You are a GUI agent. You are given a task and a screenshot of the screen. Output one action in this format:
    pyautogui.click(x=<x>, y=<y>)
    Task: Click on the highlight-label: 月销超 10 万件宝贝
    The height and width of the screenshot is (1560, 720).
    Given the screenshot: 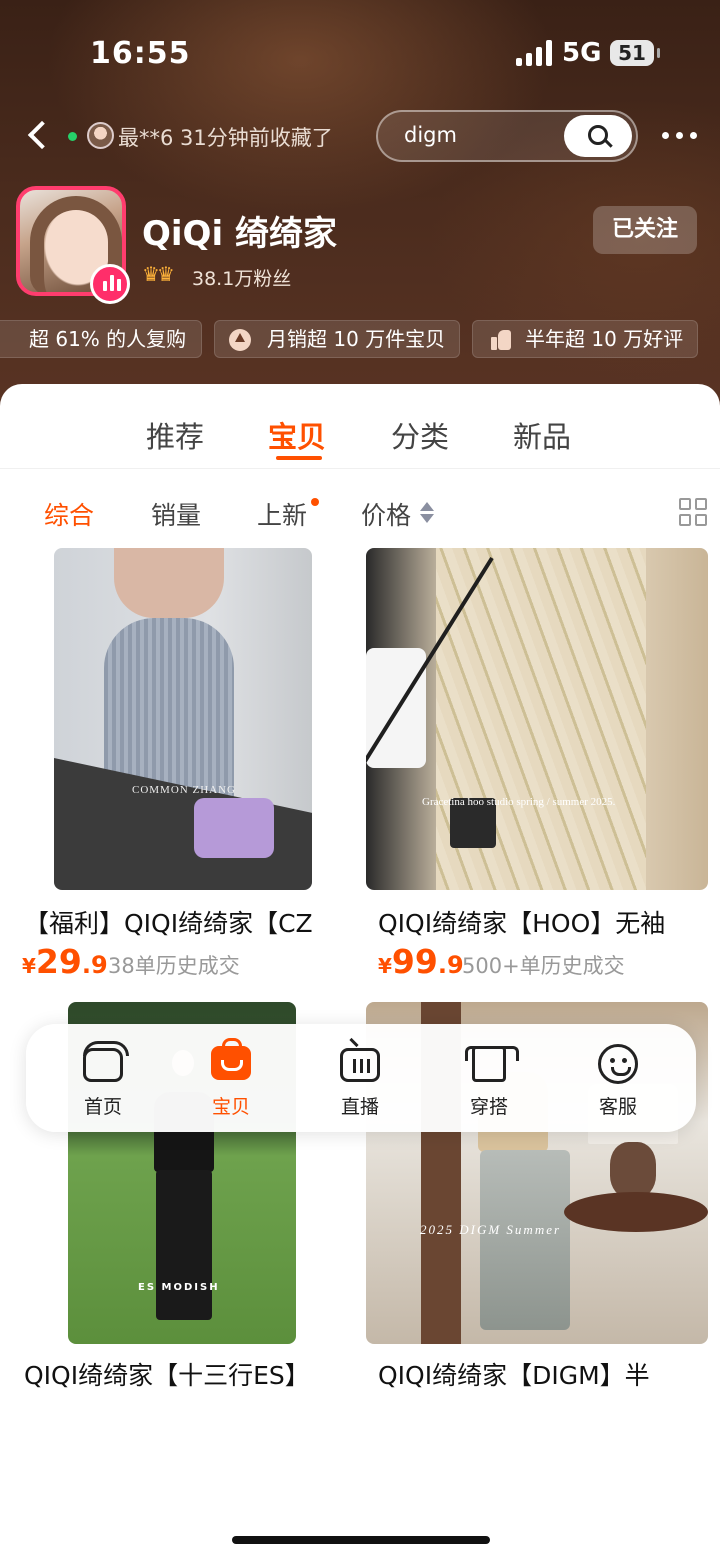 What is the action you would take?
    pyautogui.click(x=356, y=339)
    